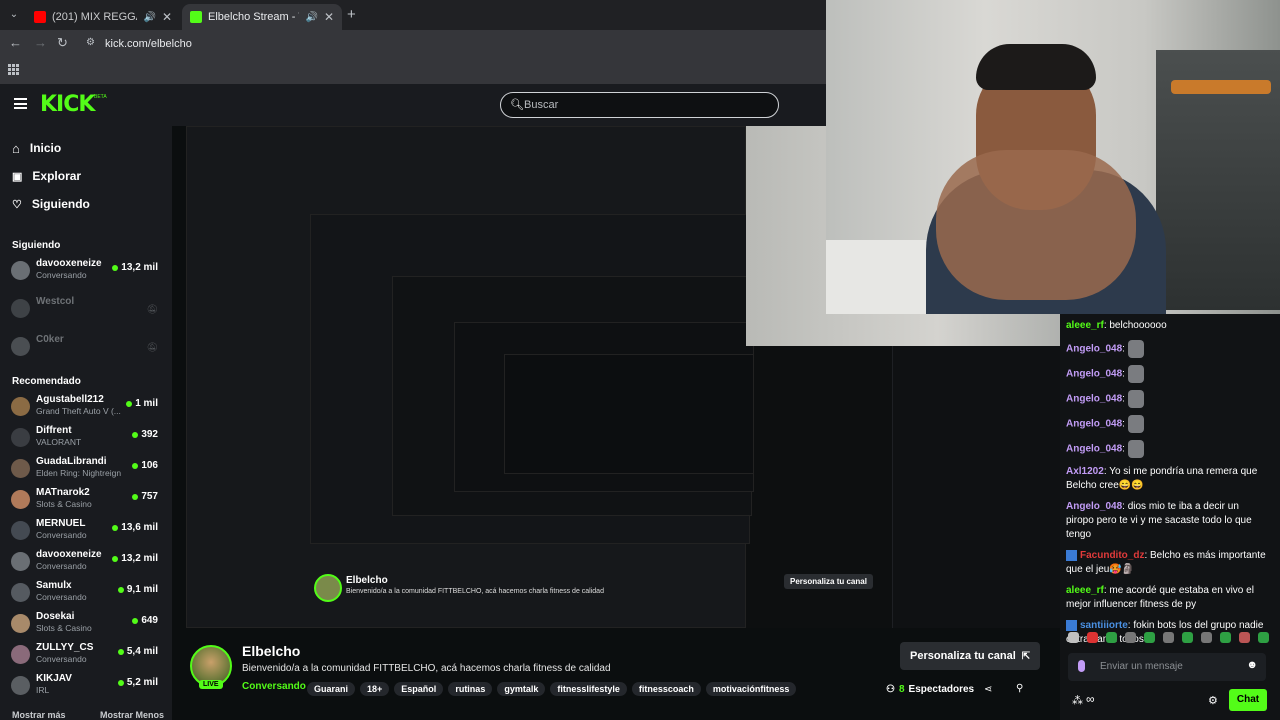 The width and height of the screenshot is (1280, 720). Describe the element at coordinates (988, 689) in the screenshot. I see `share-icon: ⋖` at that location.